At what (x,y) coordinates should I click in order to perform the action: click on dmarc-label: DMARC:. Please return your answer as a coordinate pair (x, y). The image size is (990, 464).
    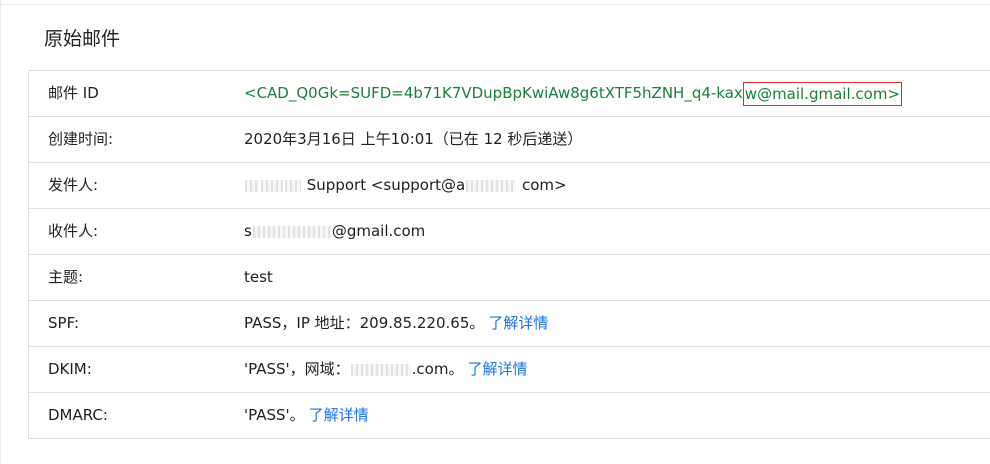
    Looking at the image, I should click on (78, 415).